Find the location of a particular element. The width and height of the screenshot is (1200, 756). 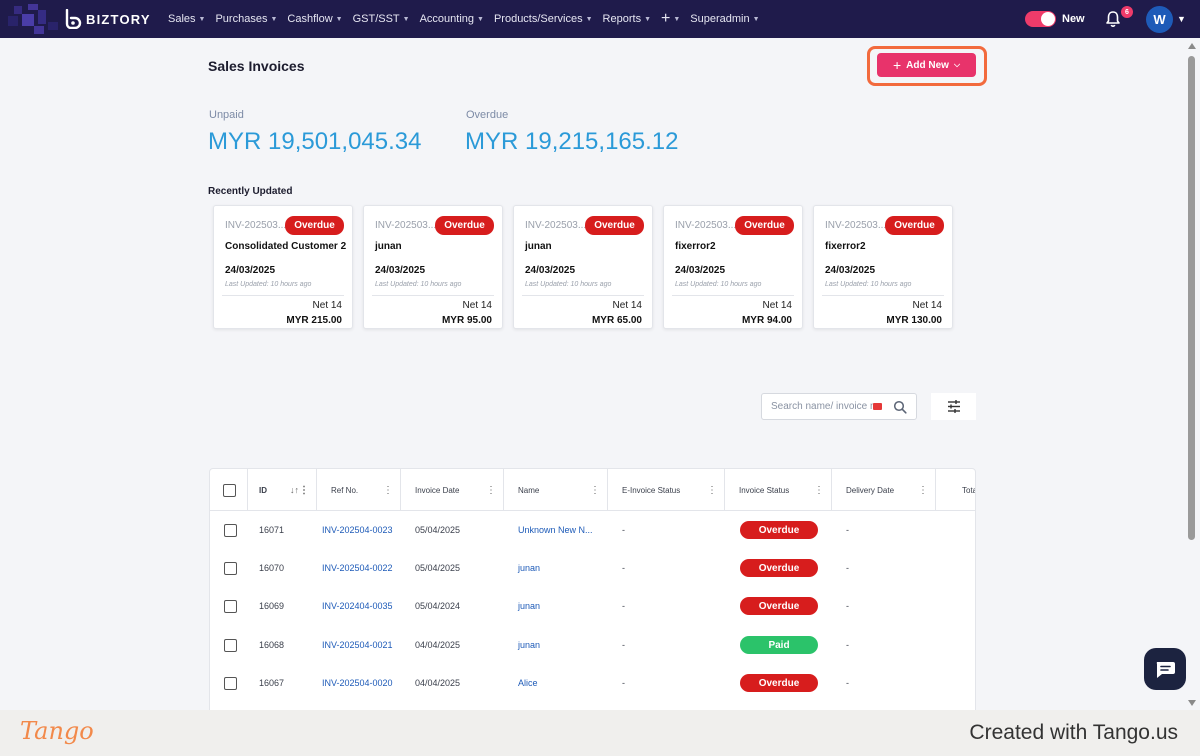

card-payment-term: Net 14 is located at coordinates (927, 305).